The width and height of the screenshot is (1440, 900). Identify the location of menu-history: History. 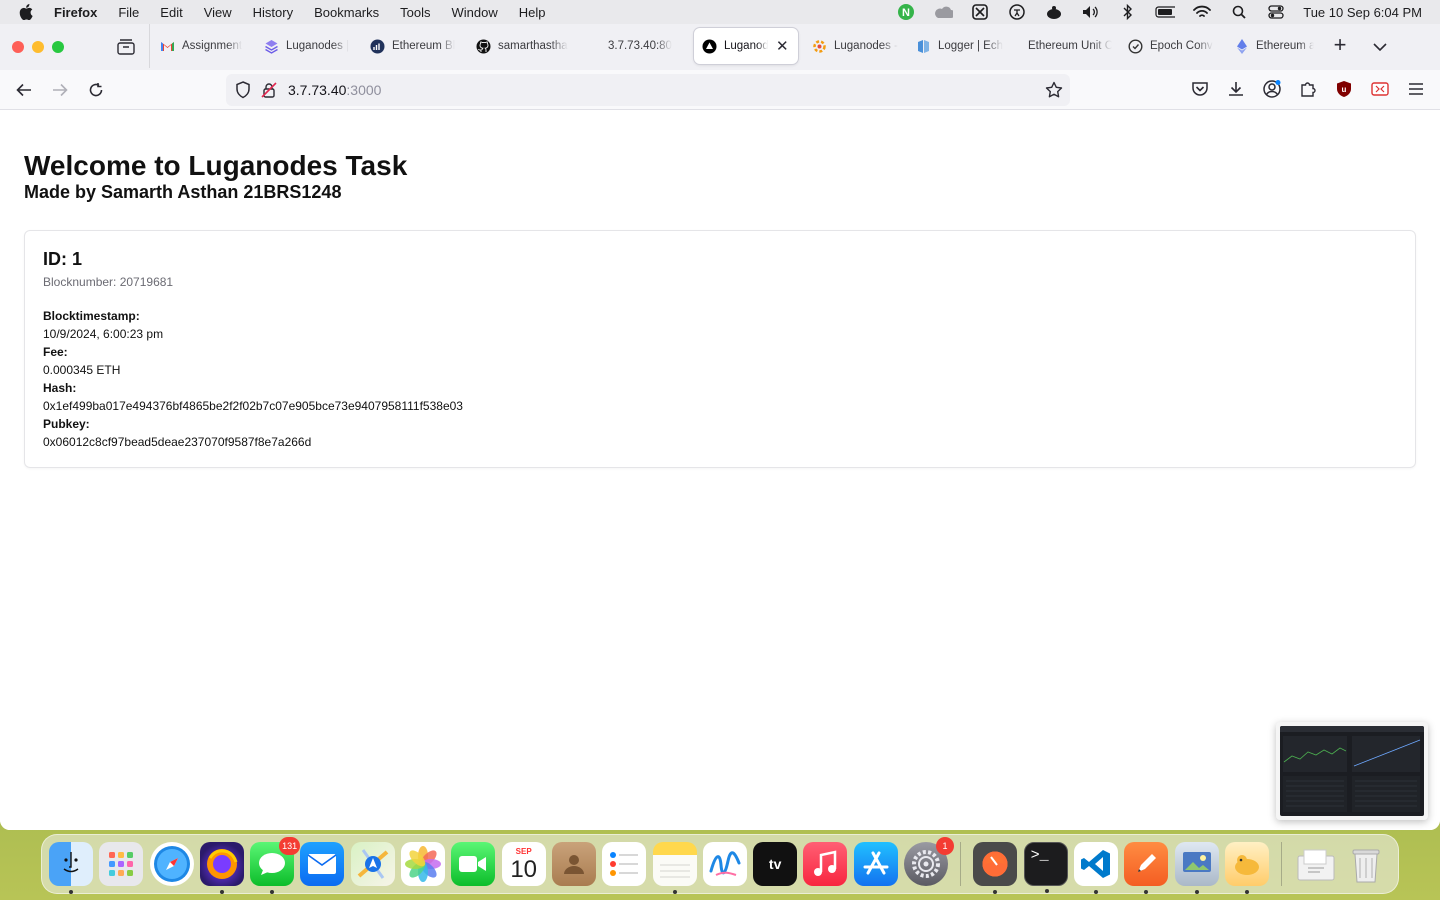
(273, 12).